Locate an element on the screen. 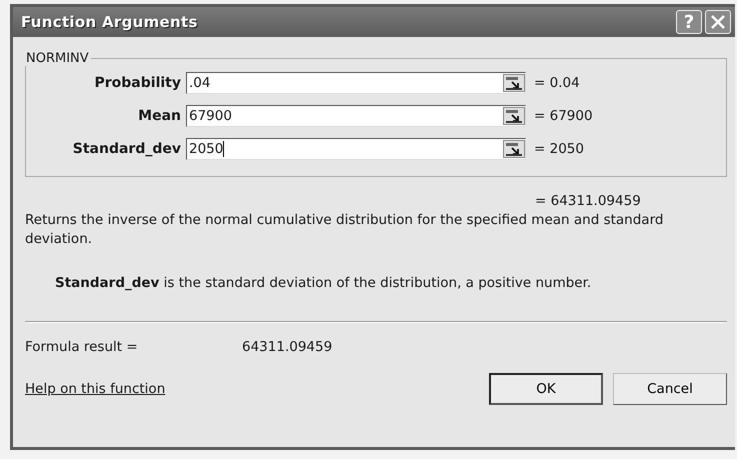 This screenshot has height=459, width=737. argument-label: Mean is located at coordinates (159, 116).